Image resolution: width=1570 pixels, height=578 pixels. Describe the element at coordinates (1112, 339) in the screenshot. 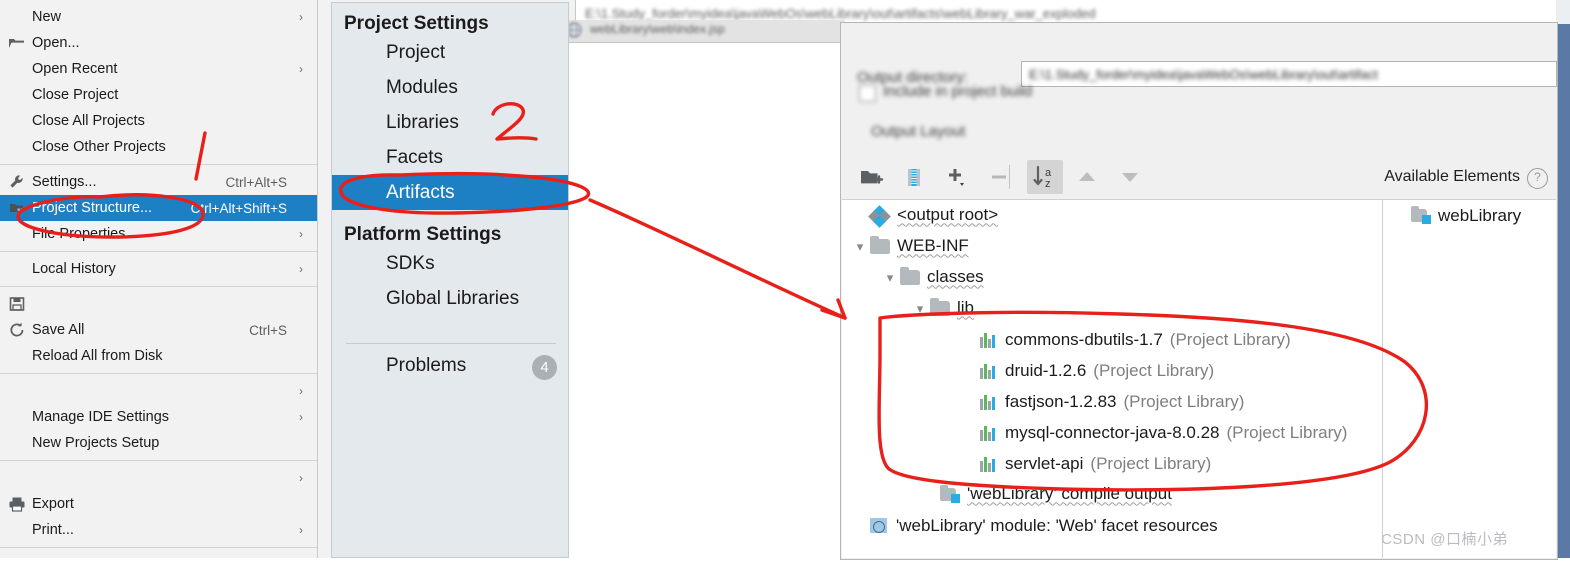

I see `tree-row: commons-dbutils-1.7 (Project Library)` at that location.